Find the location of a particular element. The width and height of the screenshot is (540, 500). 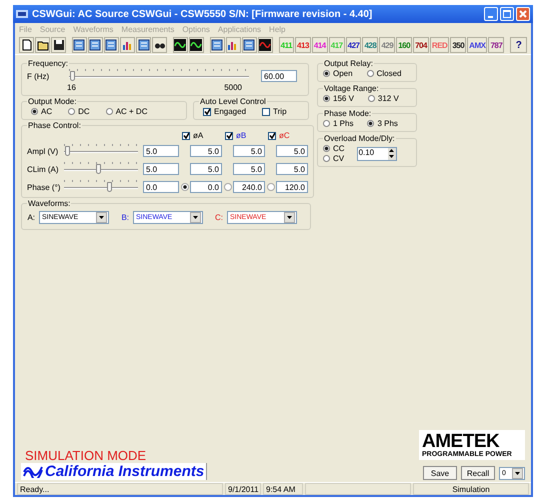

histogram-icon is located at coordinates (233, 45).